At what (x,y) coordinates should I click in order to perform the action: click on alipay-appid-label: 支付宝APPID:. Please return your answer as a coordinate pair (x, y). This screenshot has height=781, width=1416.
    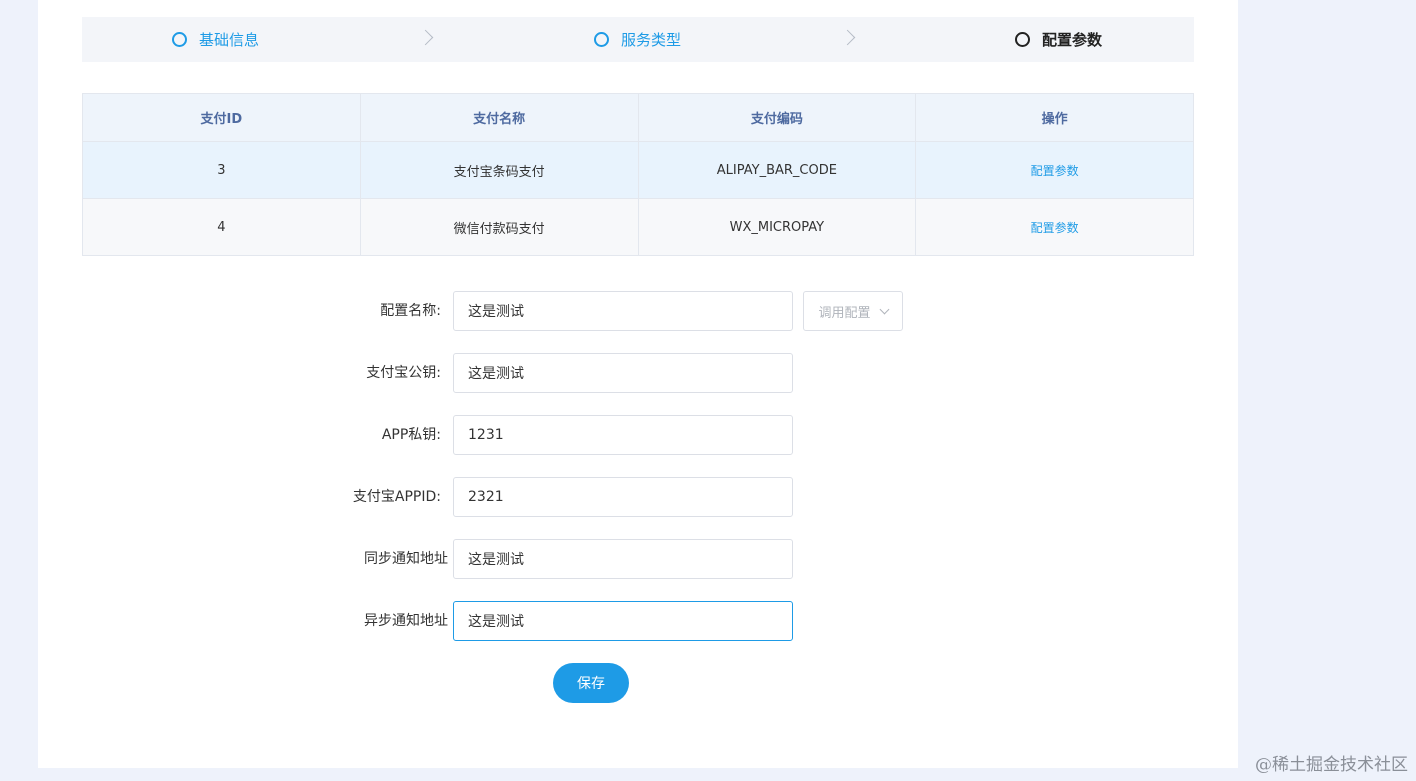
    Looking at the image, I should click on (396, 497).